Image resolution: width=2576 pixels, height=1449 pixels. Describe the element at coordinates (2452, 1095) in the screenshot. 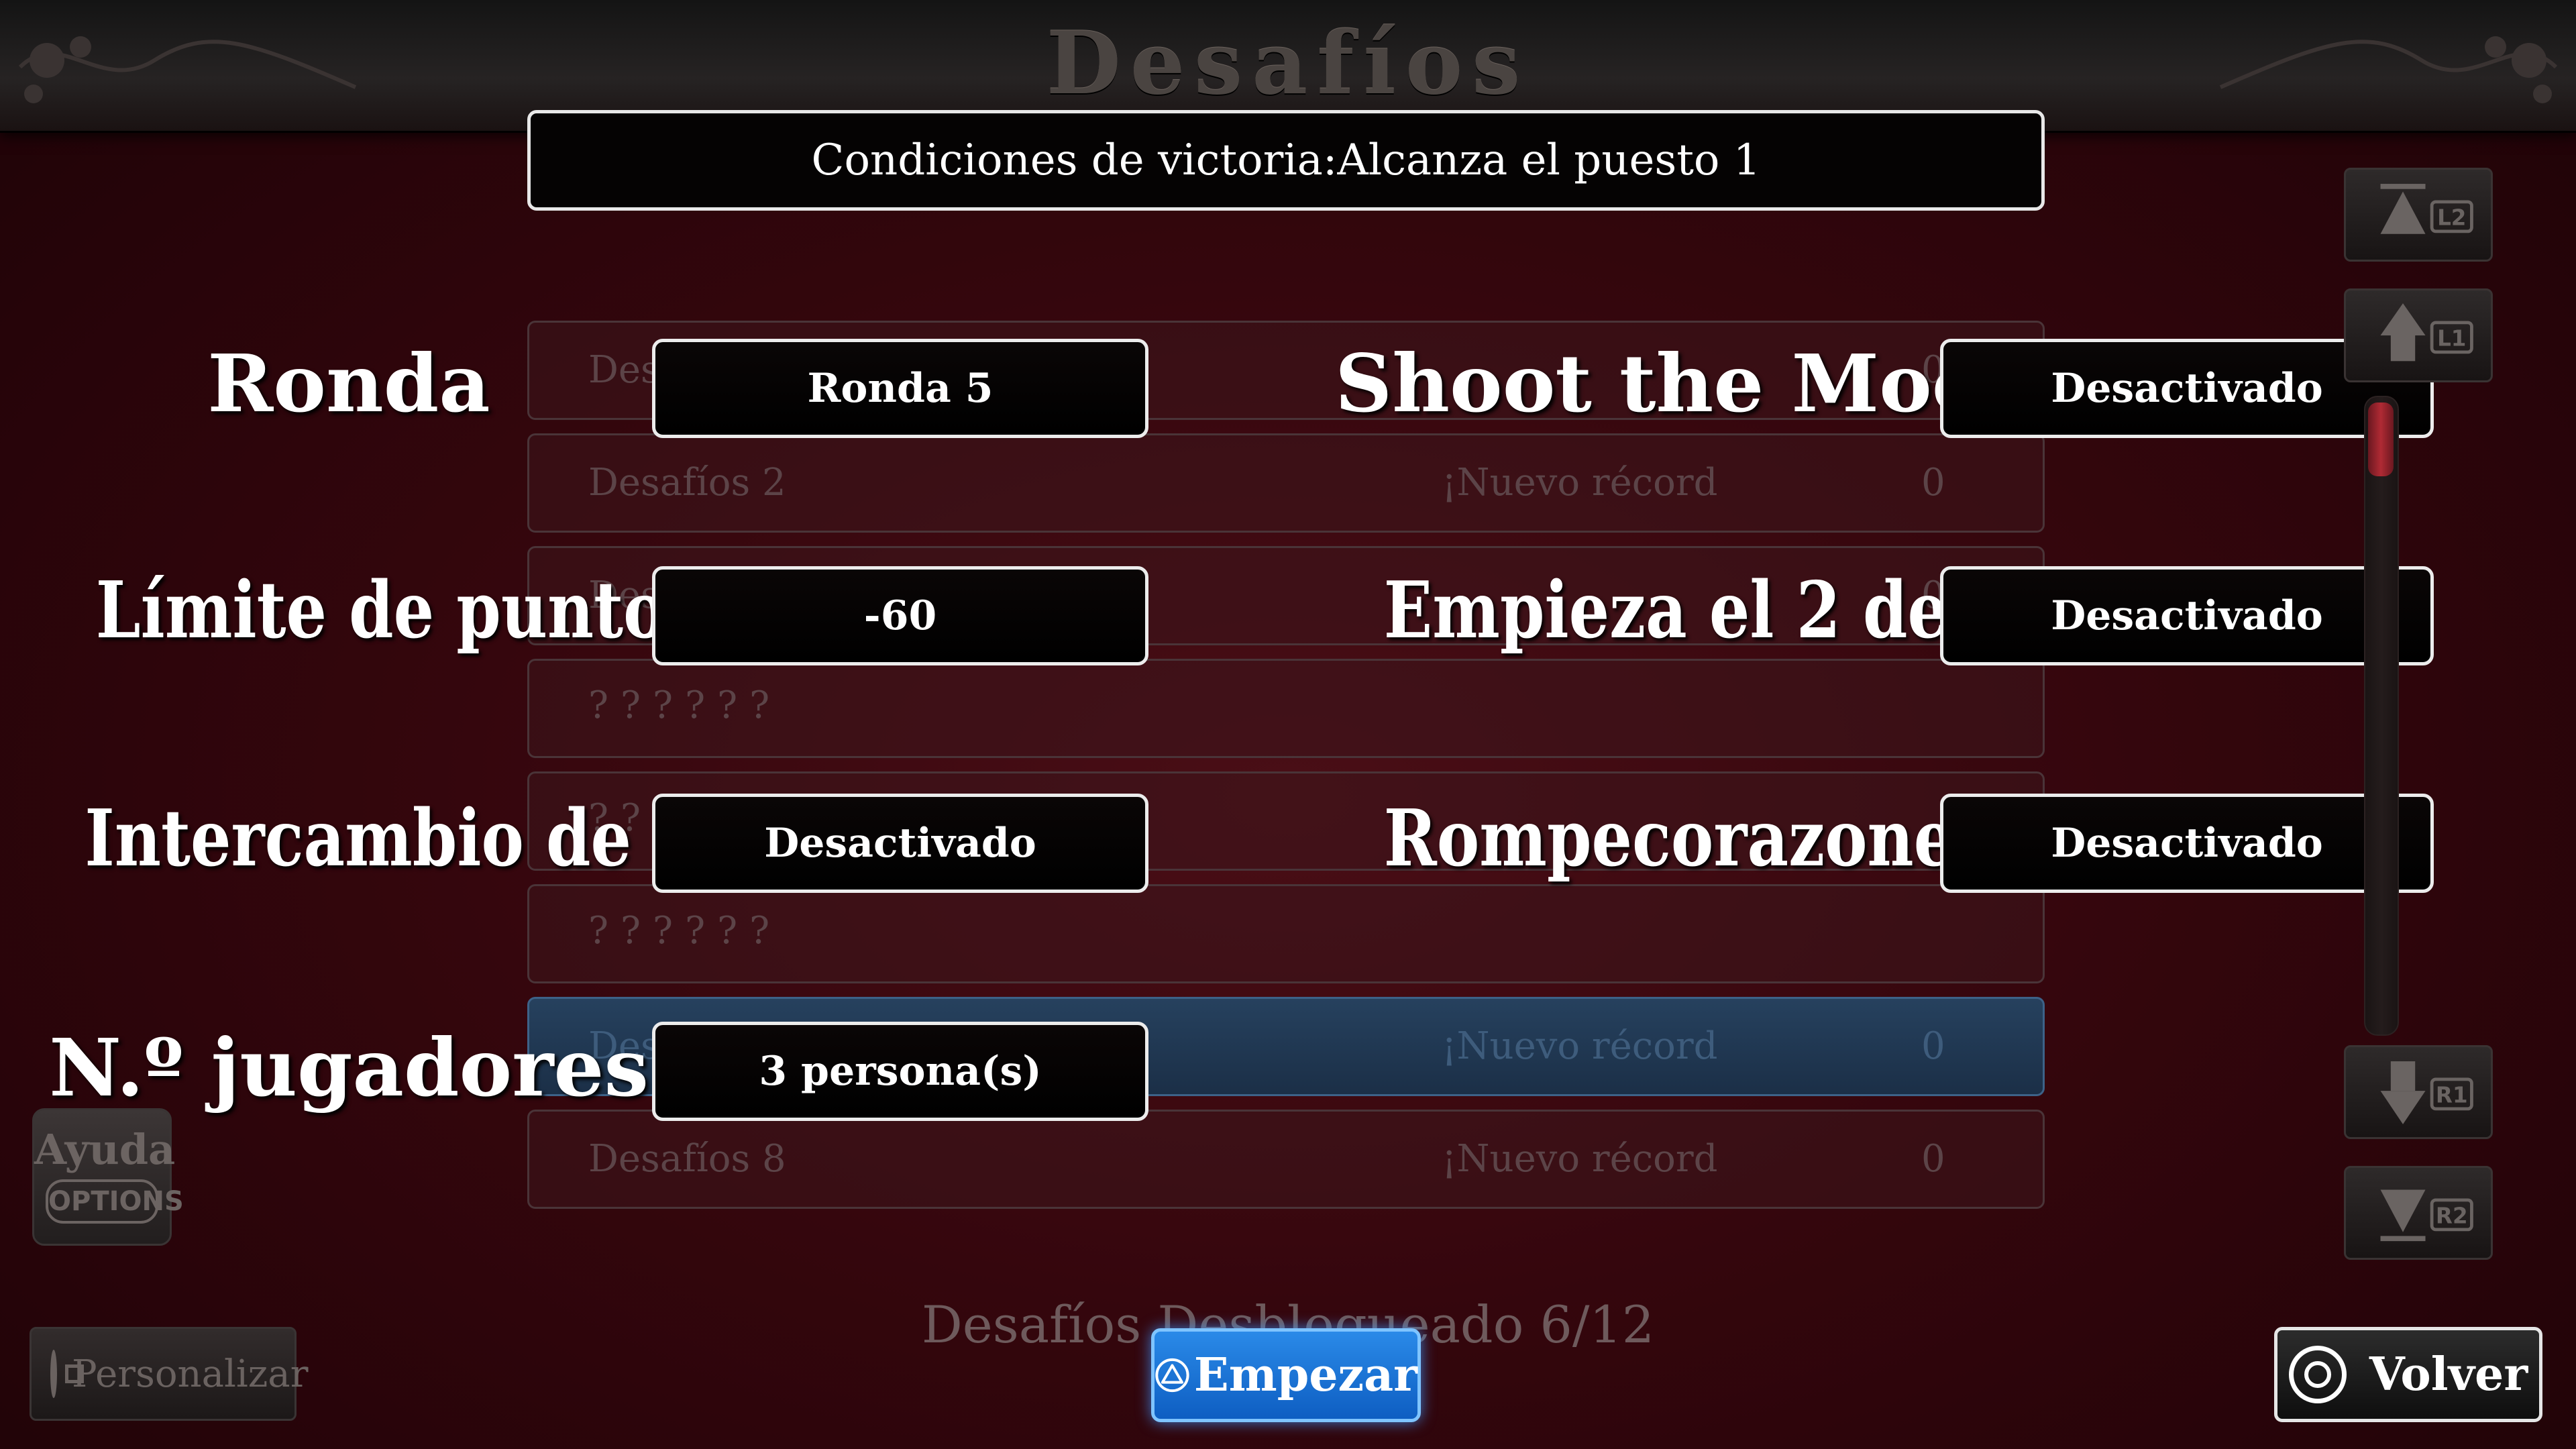

I see `r1-label: R1` at that location.